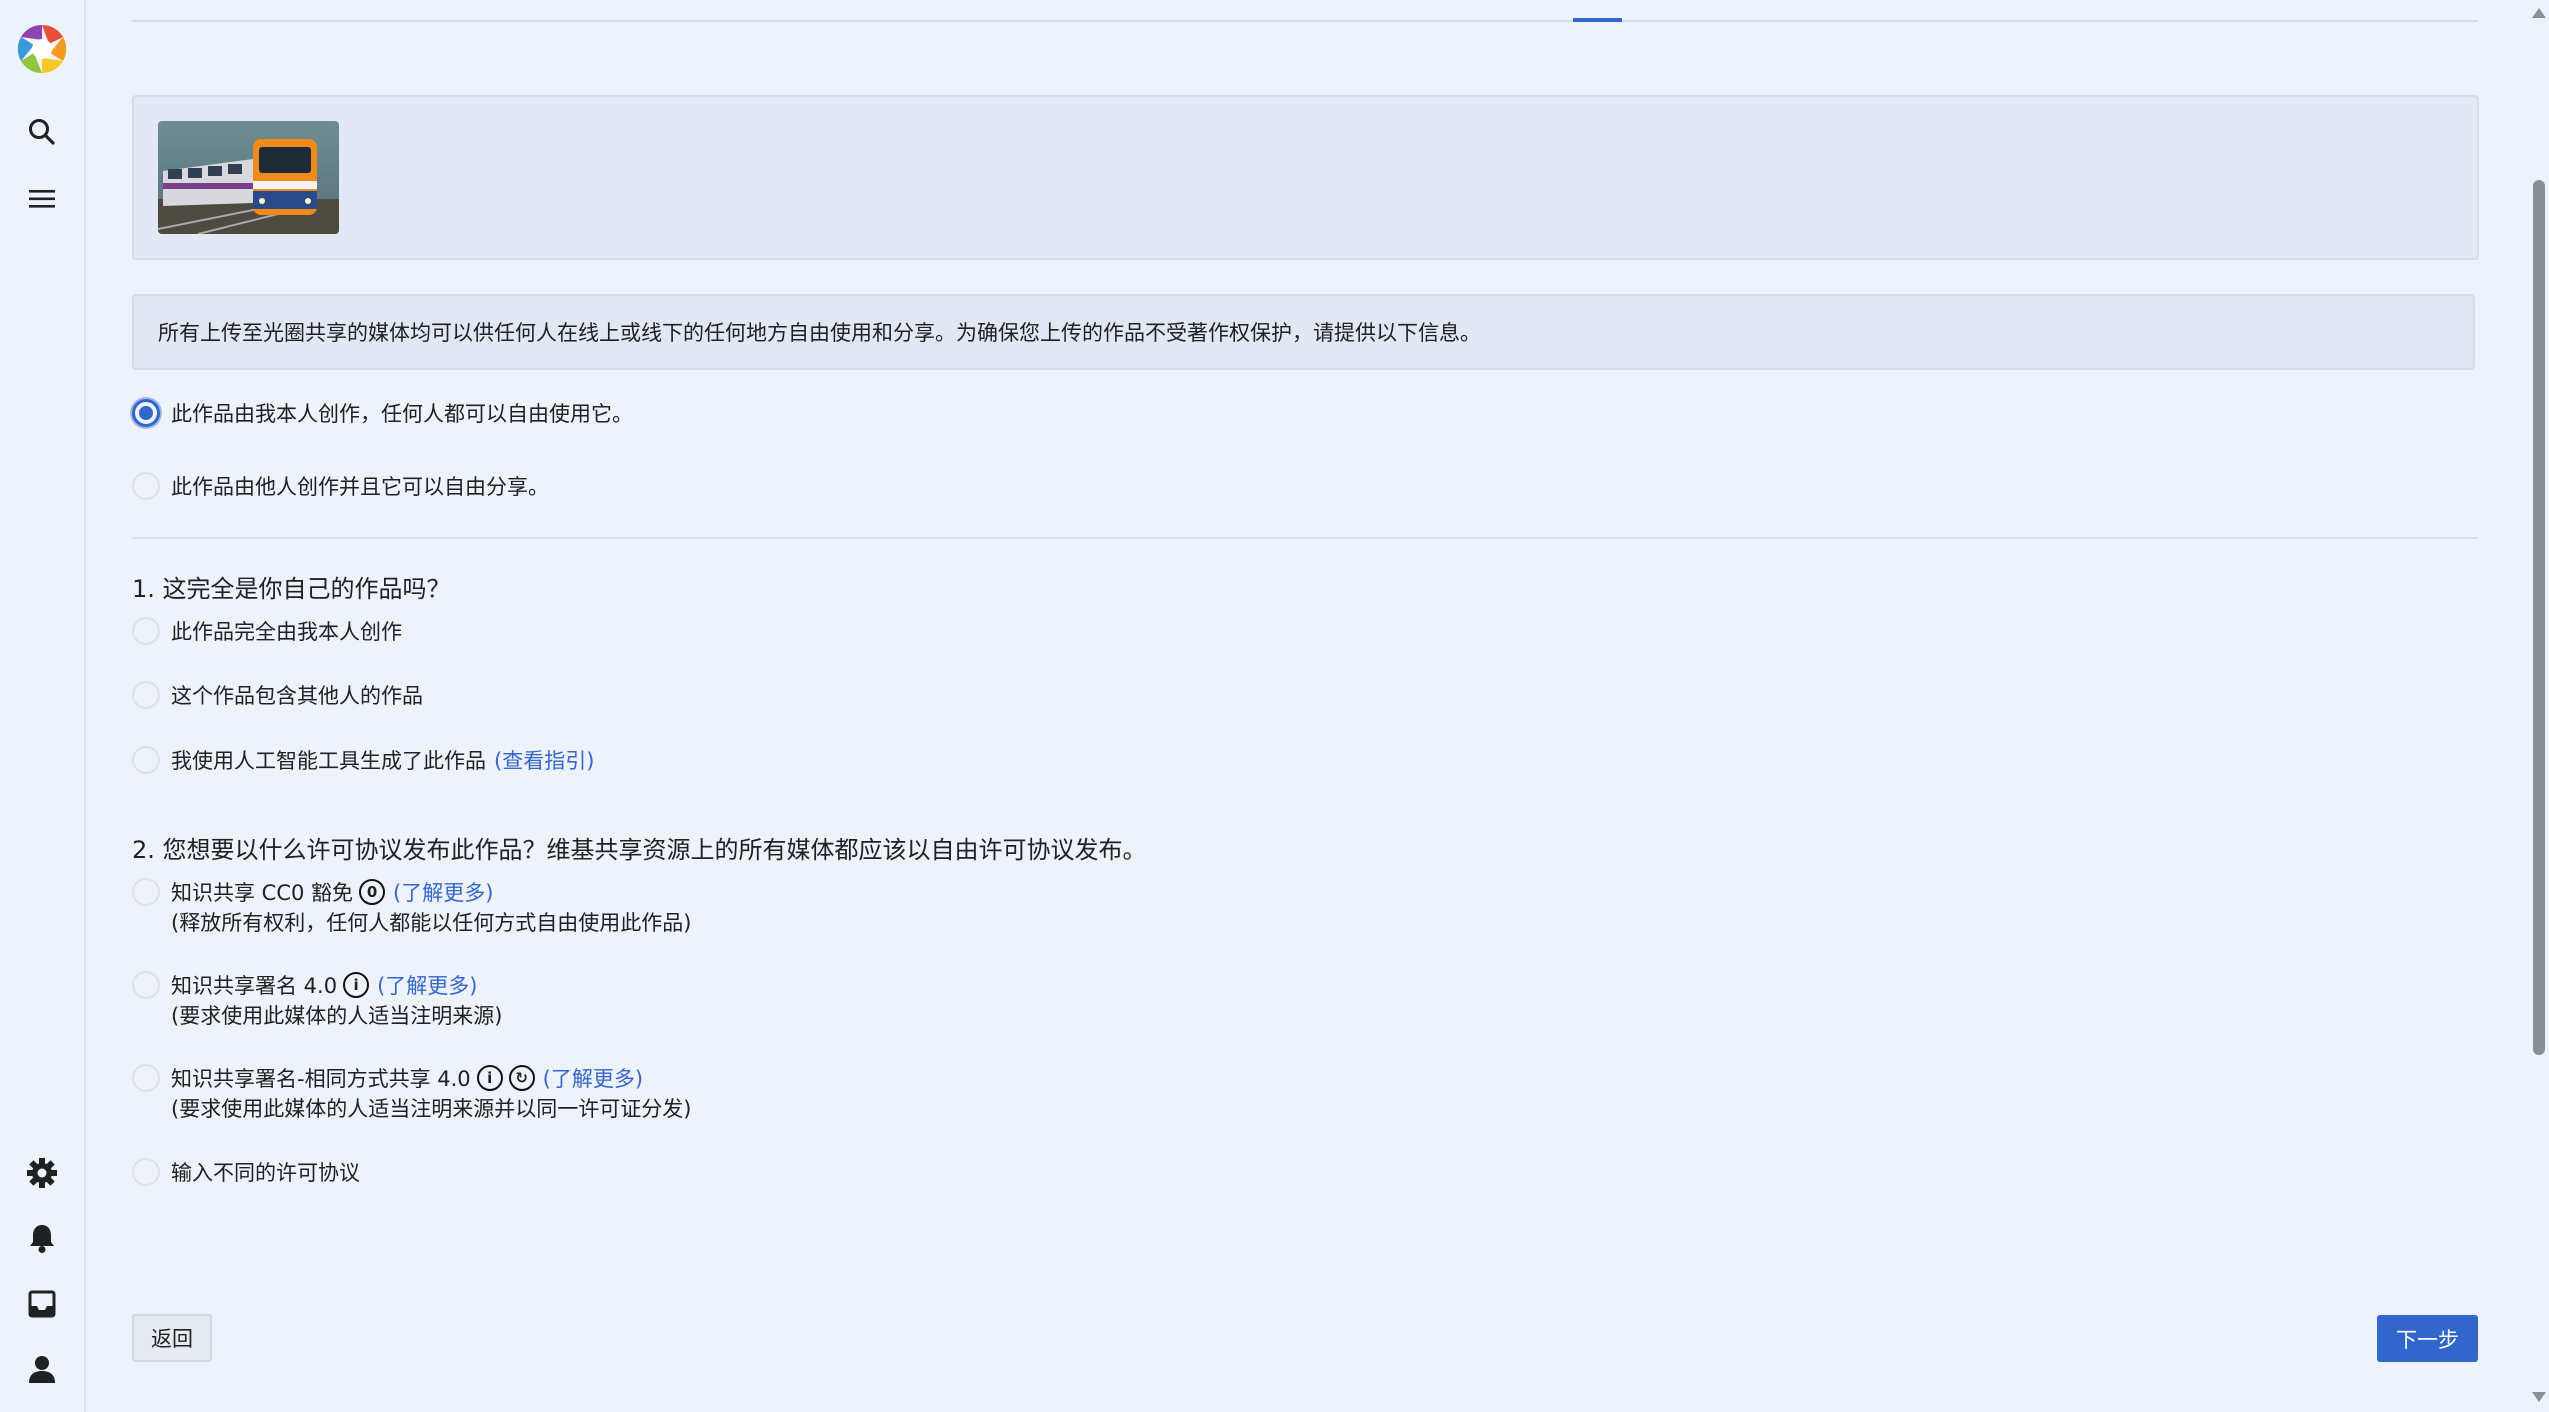 The width and height of the screenshot is (2549, 1412). Describe the element at coordinates (42, 49) in the screenshot. I see `logo-icon` at that location.